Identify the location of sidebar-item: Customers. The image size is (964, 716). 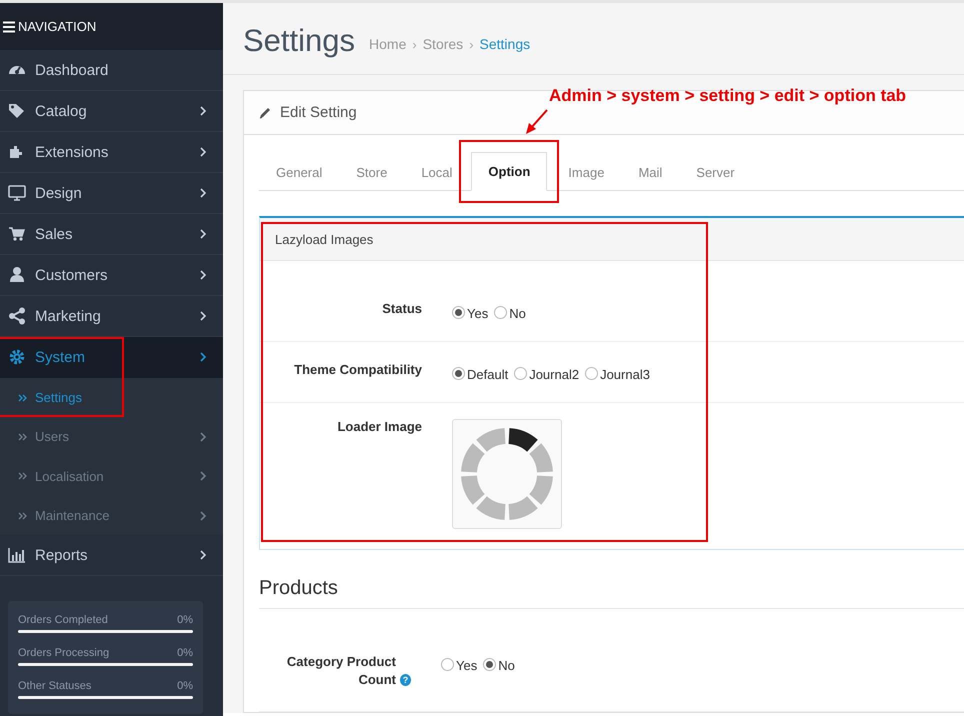
(111, 275).